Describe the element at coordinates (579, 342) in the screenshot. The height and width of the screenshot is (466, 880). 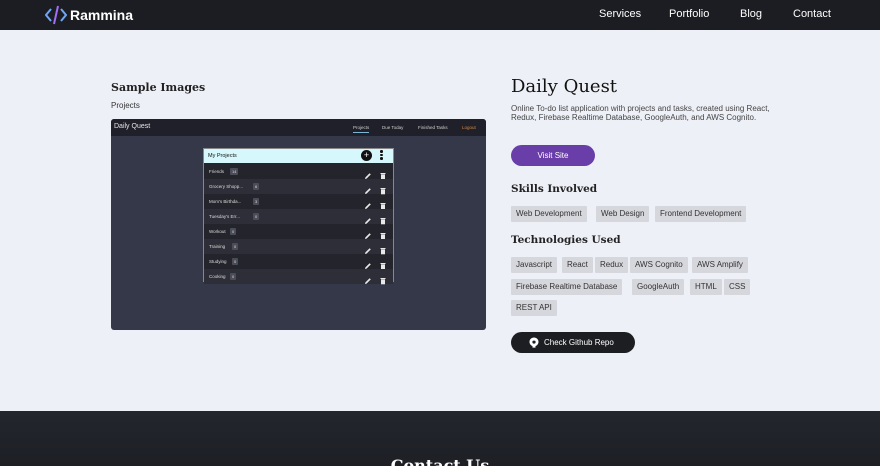
I see `github-repo-label: Check Github Repo` at that location.